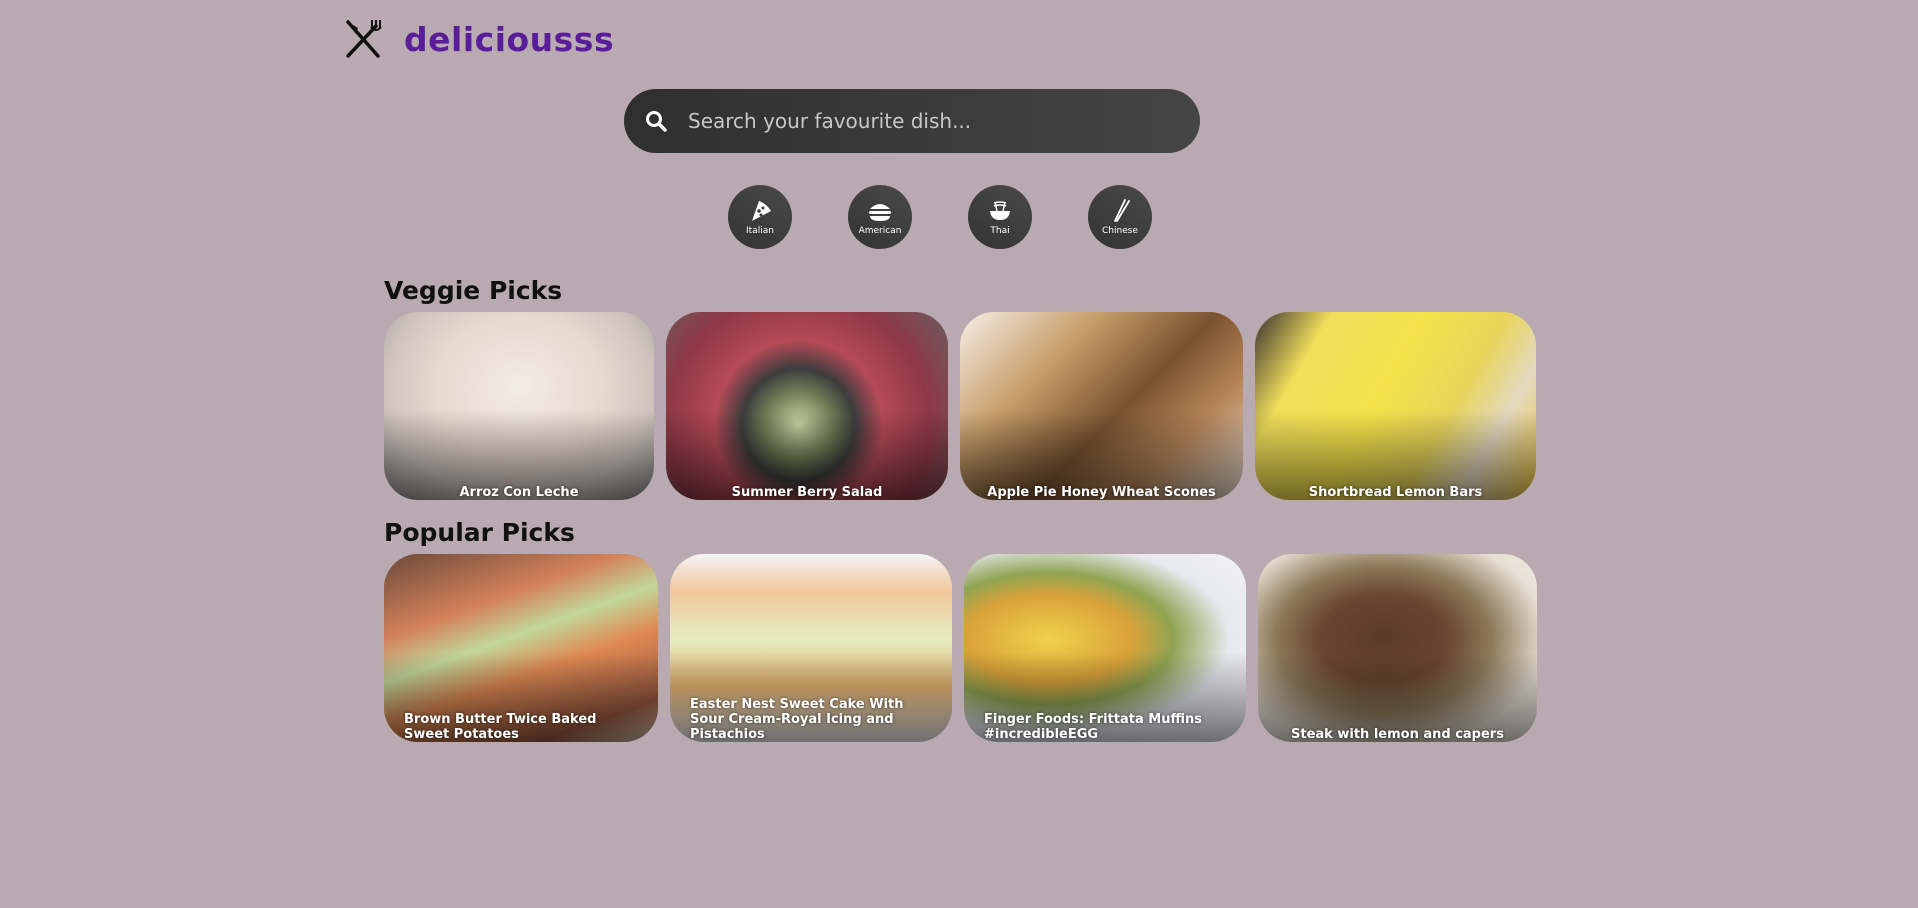 Image resolution: width=1918 pixels, height=908 pixels. Describe the element at coordinates (500, 727) in the screenshot. I see `recipe-title: Brown Butter Twice Baked Sweet Potatoes` at that location.